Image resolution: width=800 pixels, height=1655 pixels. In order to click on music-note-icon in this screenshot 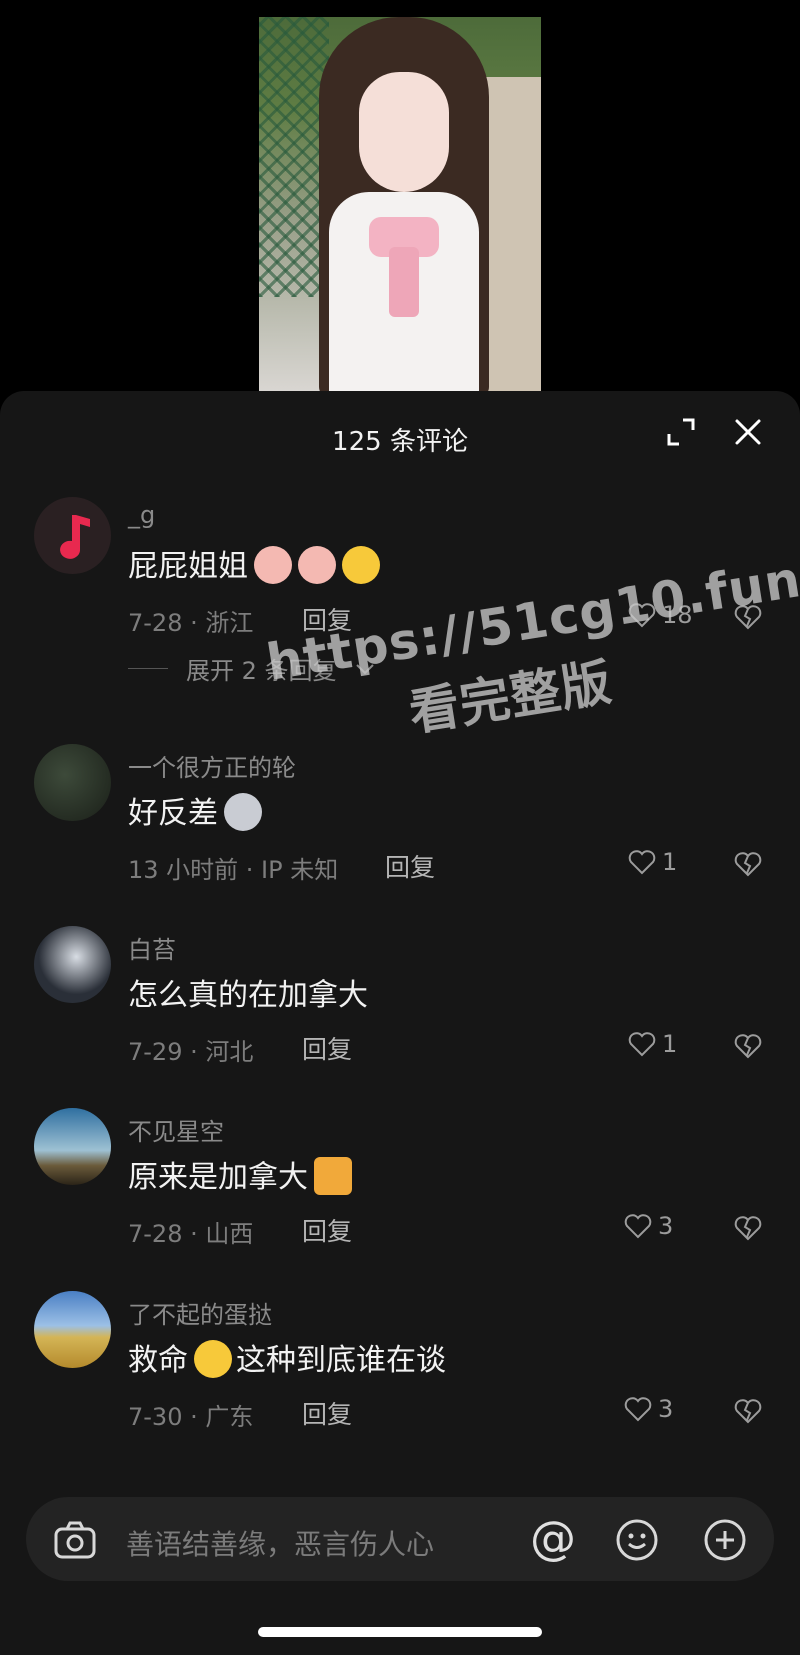, I will do `click(75, 537)`.